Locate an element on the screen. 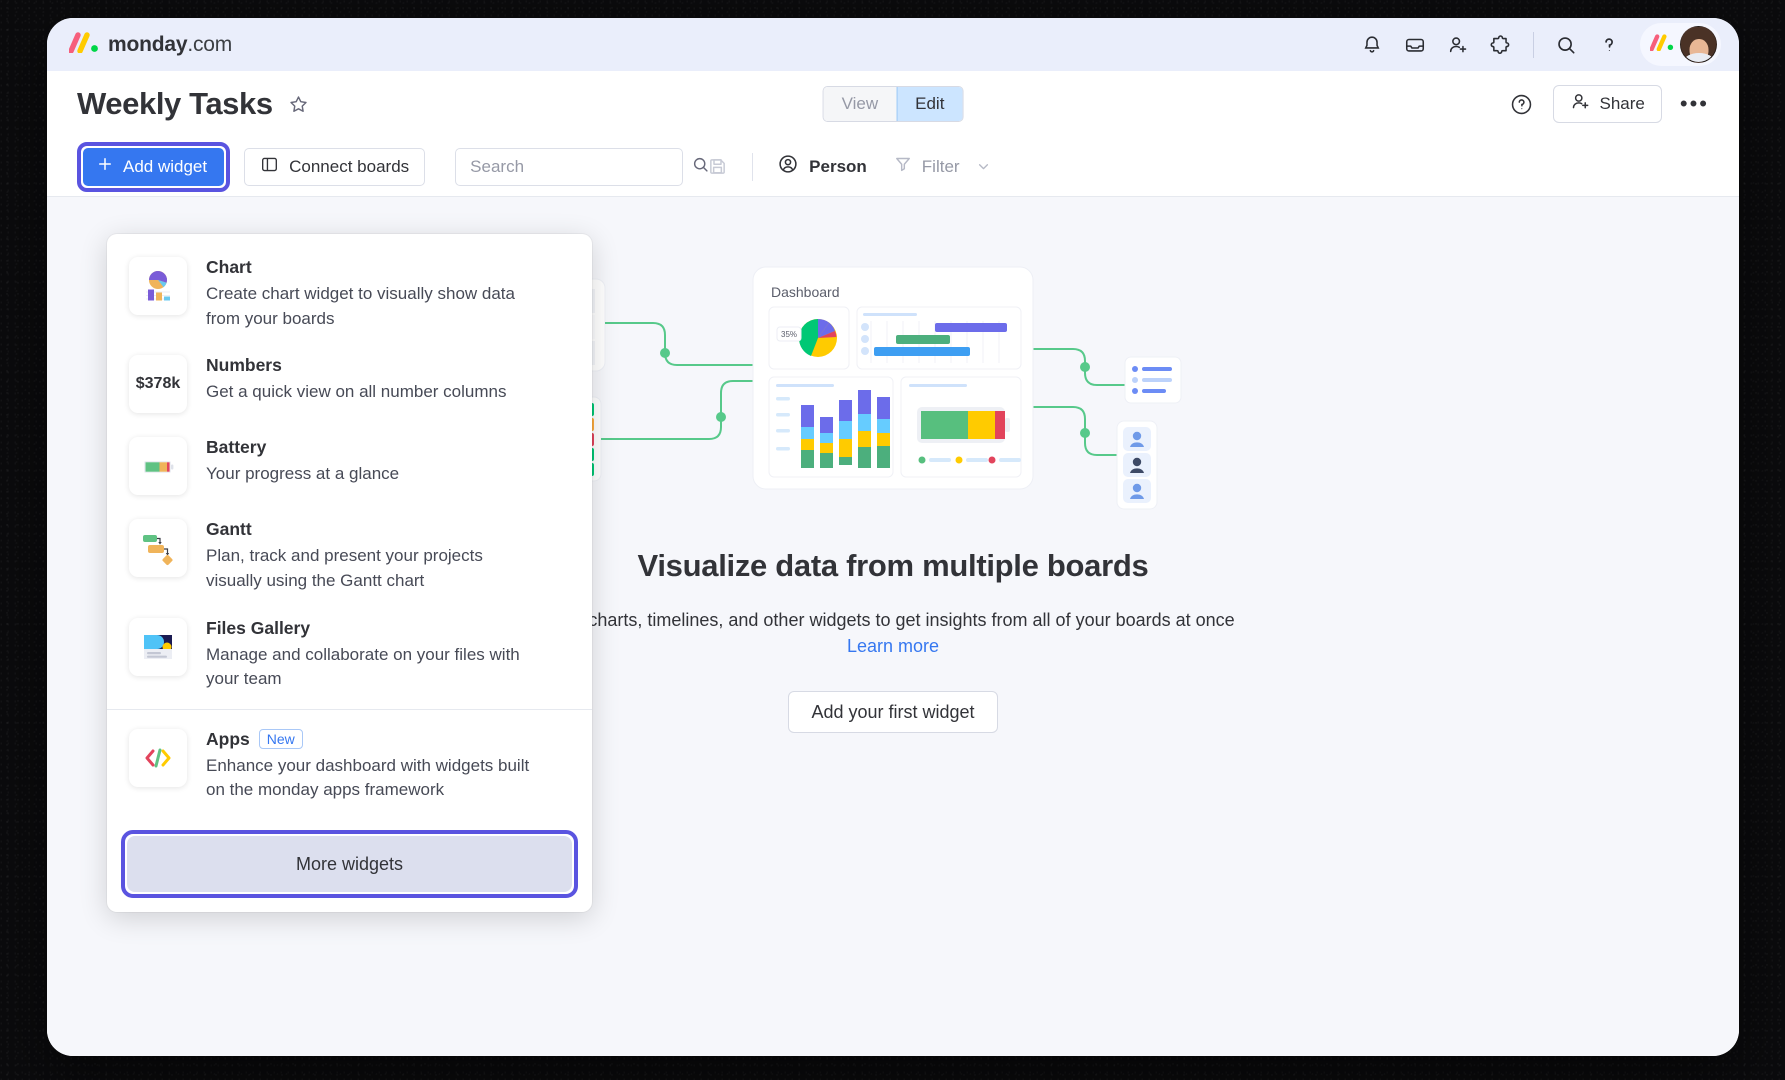 This screenshot has height=1080, width=1785. widget-option-description: Your progress at a glance is located at coordinates (303, 474).